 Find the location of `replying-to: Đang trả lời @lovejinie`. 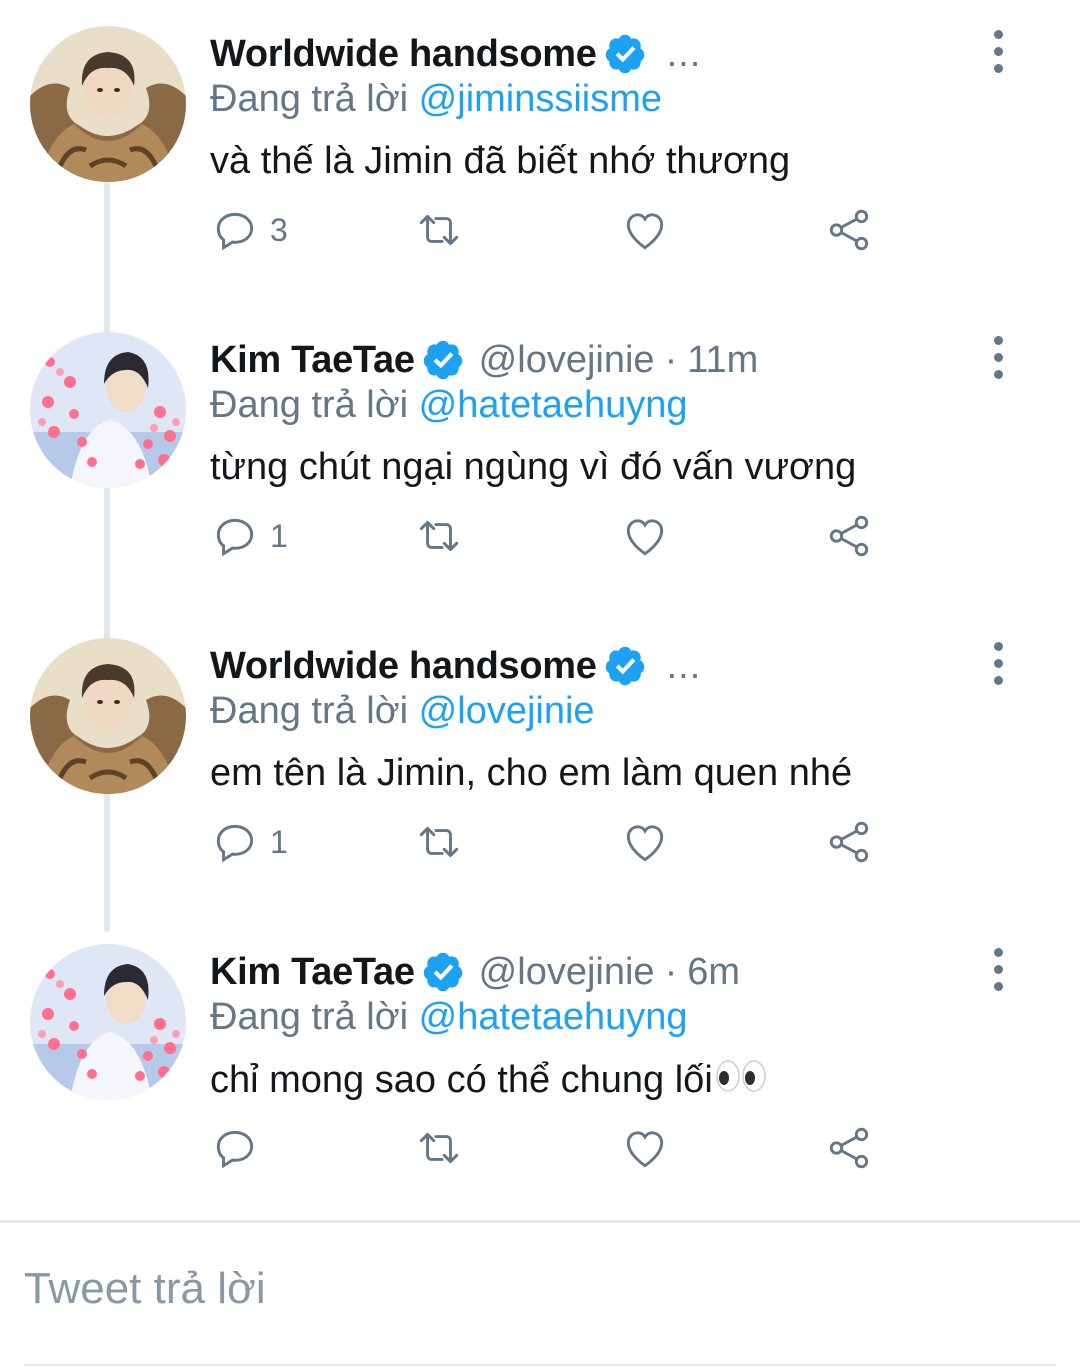

replying-to: Đang trả lời @lovejinie is located at coordinates (402, 711).